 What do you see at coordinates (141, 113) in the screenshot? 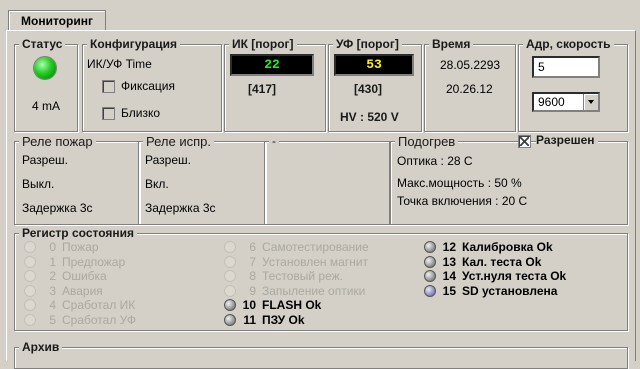
I see `close-label: Близко` at bounding box center [141, 113].